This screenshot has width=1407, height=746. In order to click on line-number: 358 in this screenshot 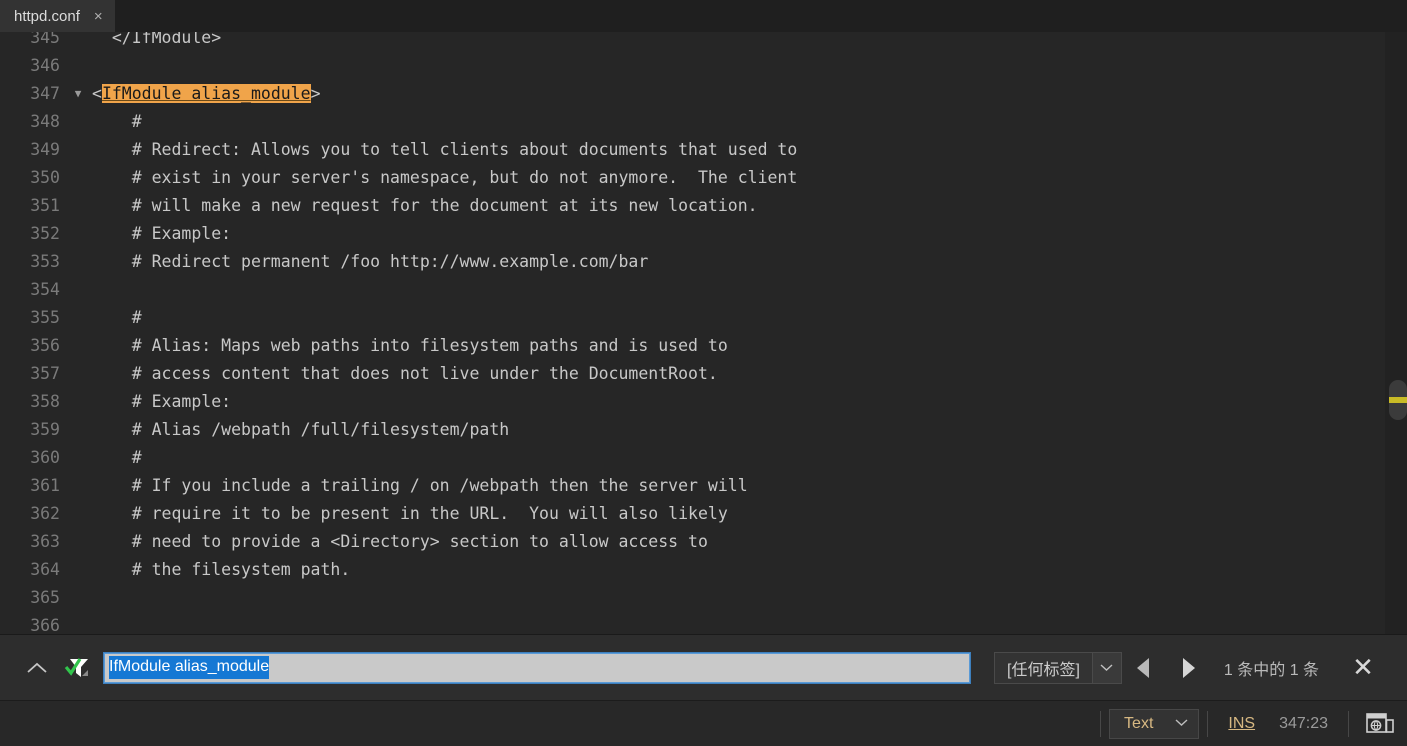, I will do `click(45, 401)`.